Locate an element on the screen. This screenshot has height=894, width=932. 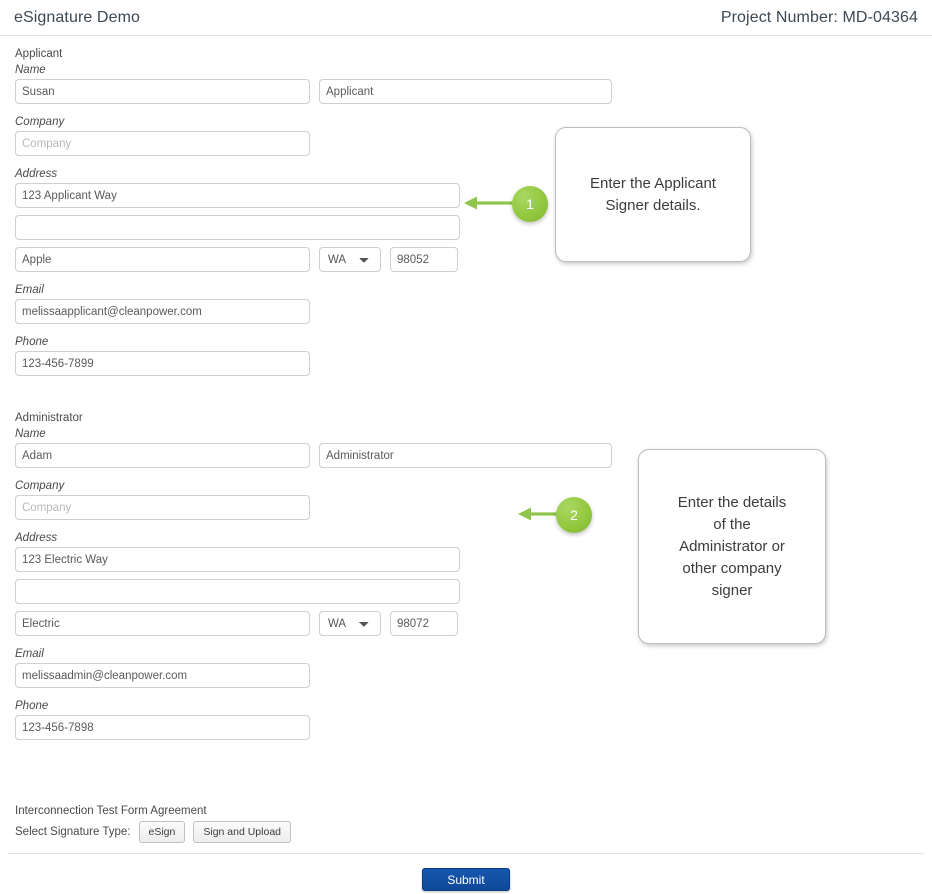
applicant-email-row is located at coordinates (466, 311).